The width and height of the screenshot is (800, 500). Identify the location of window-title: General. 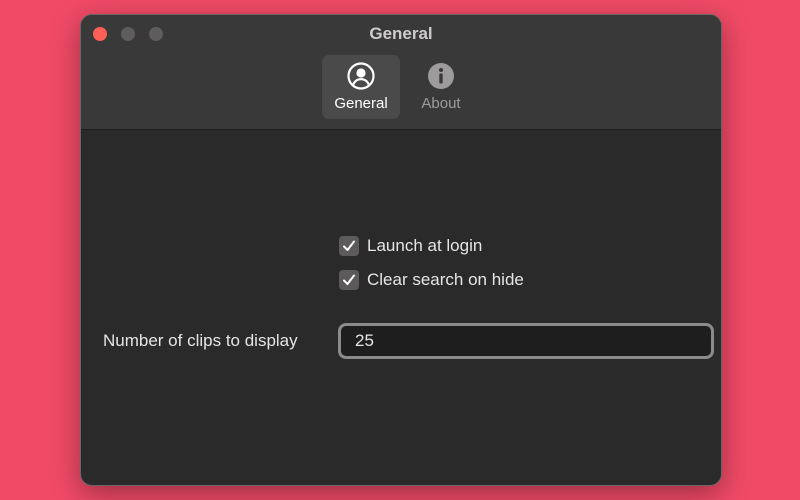
(401, 33).